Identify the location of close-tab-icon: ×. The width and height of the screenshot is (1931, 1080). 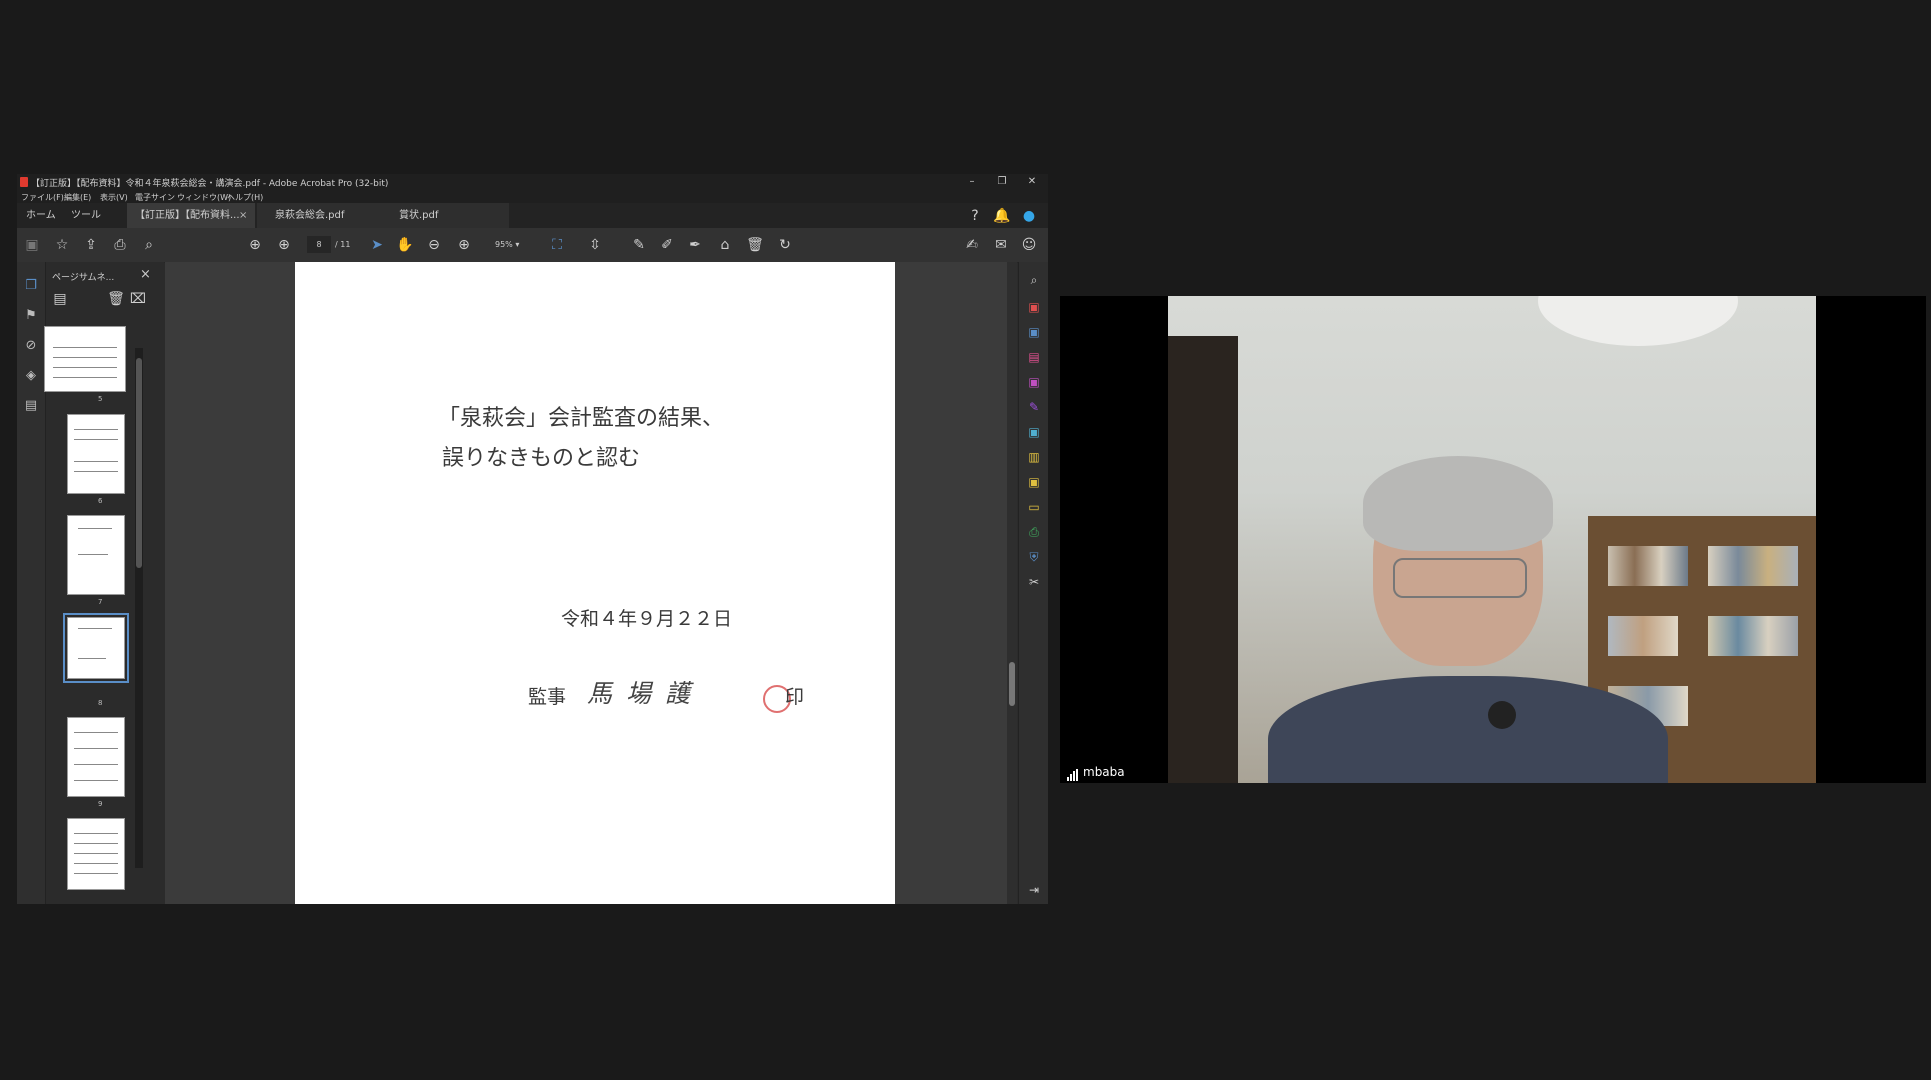
(243, 215).